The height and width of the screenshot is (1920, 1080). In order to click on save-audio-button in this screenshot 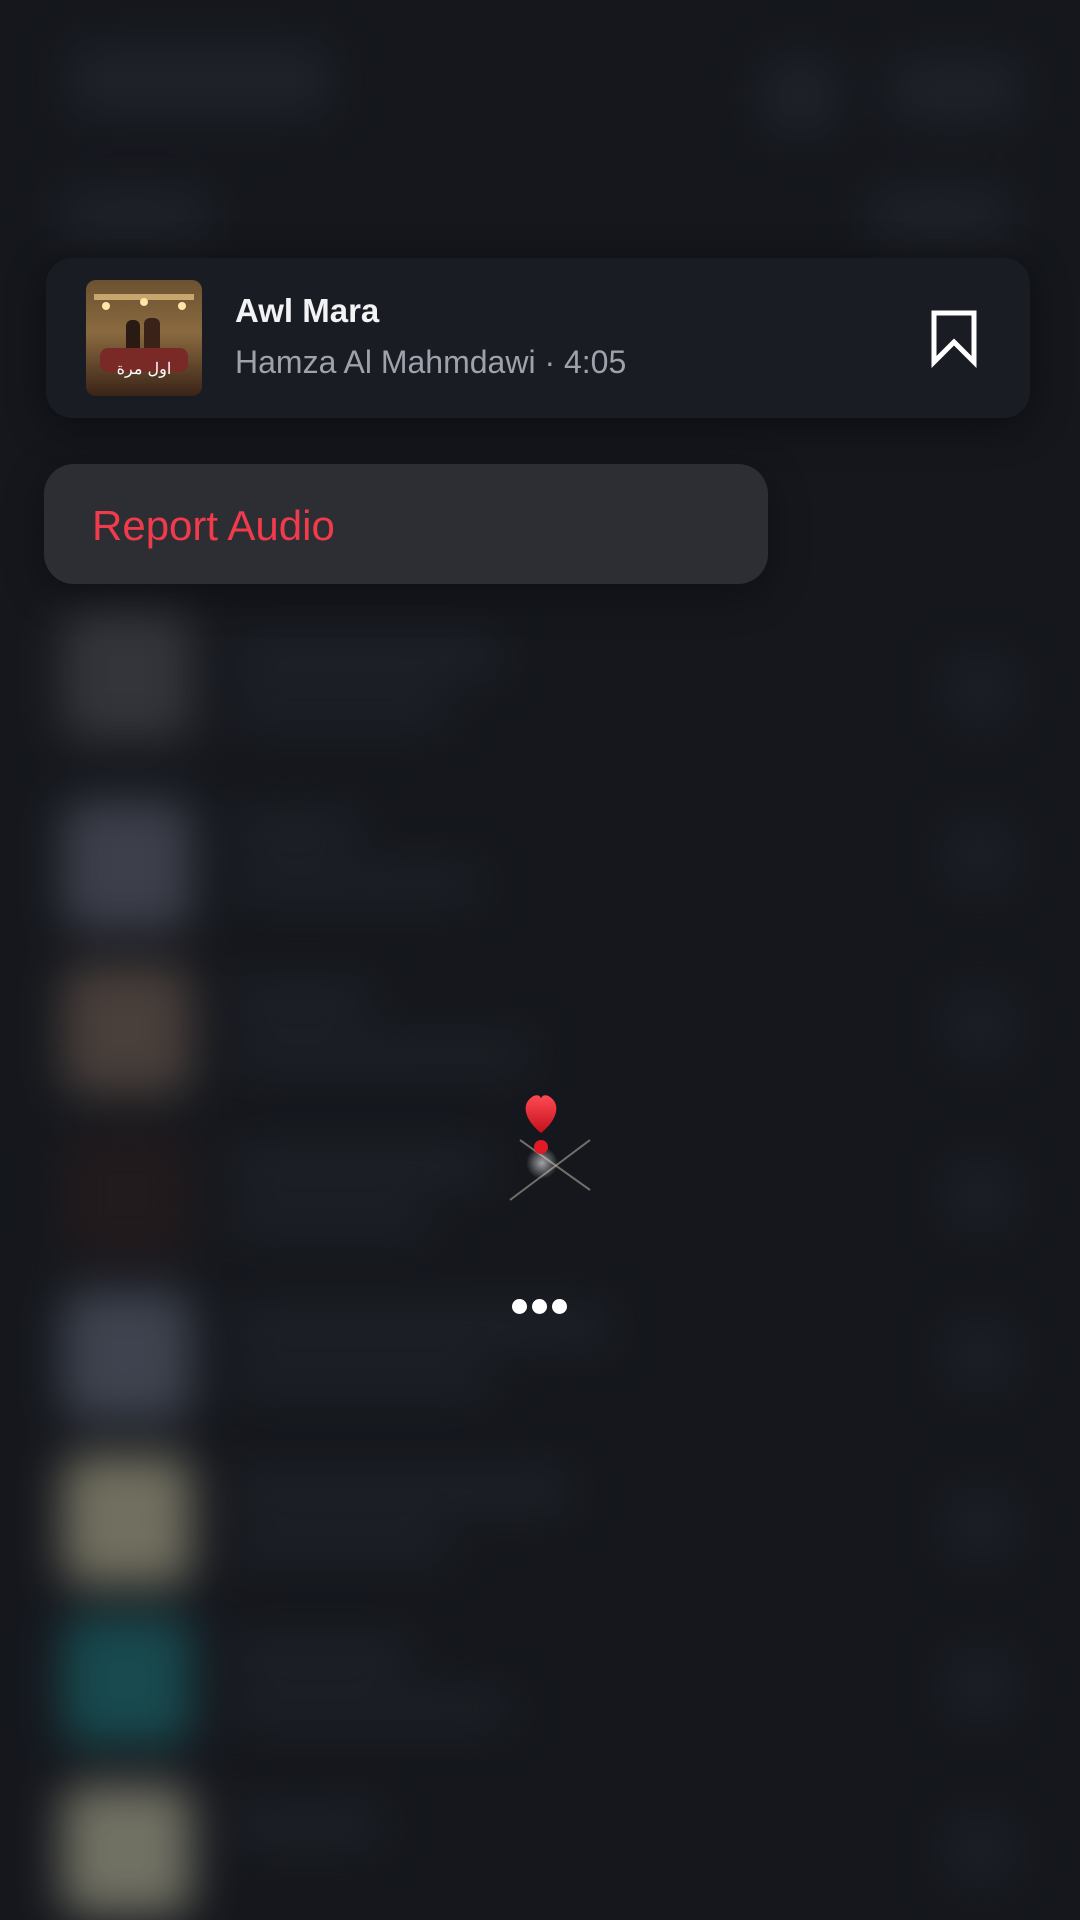, I will do `click(954, 338)`.